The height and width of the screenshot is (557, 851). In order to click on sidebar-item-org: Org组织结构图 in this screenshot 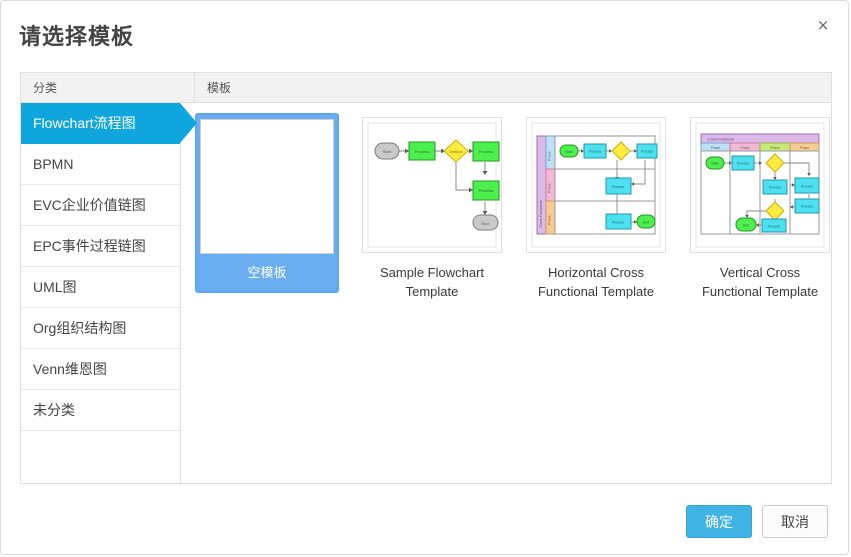, I will do `click(100, 328)`.